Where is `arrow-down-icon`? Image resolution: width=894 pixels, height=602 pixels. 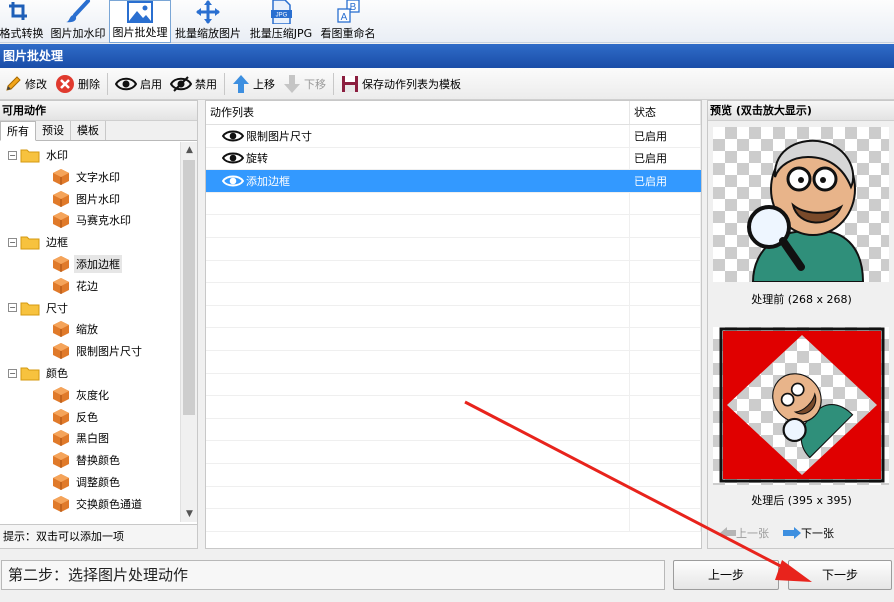 arrow-down-icon is located at coordinates (292, 83).